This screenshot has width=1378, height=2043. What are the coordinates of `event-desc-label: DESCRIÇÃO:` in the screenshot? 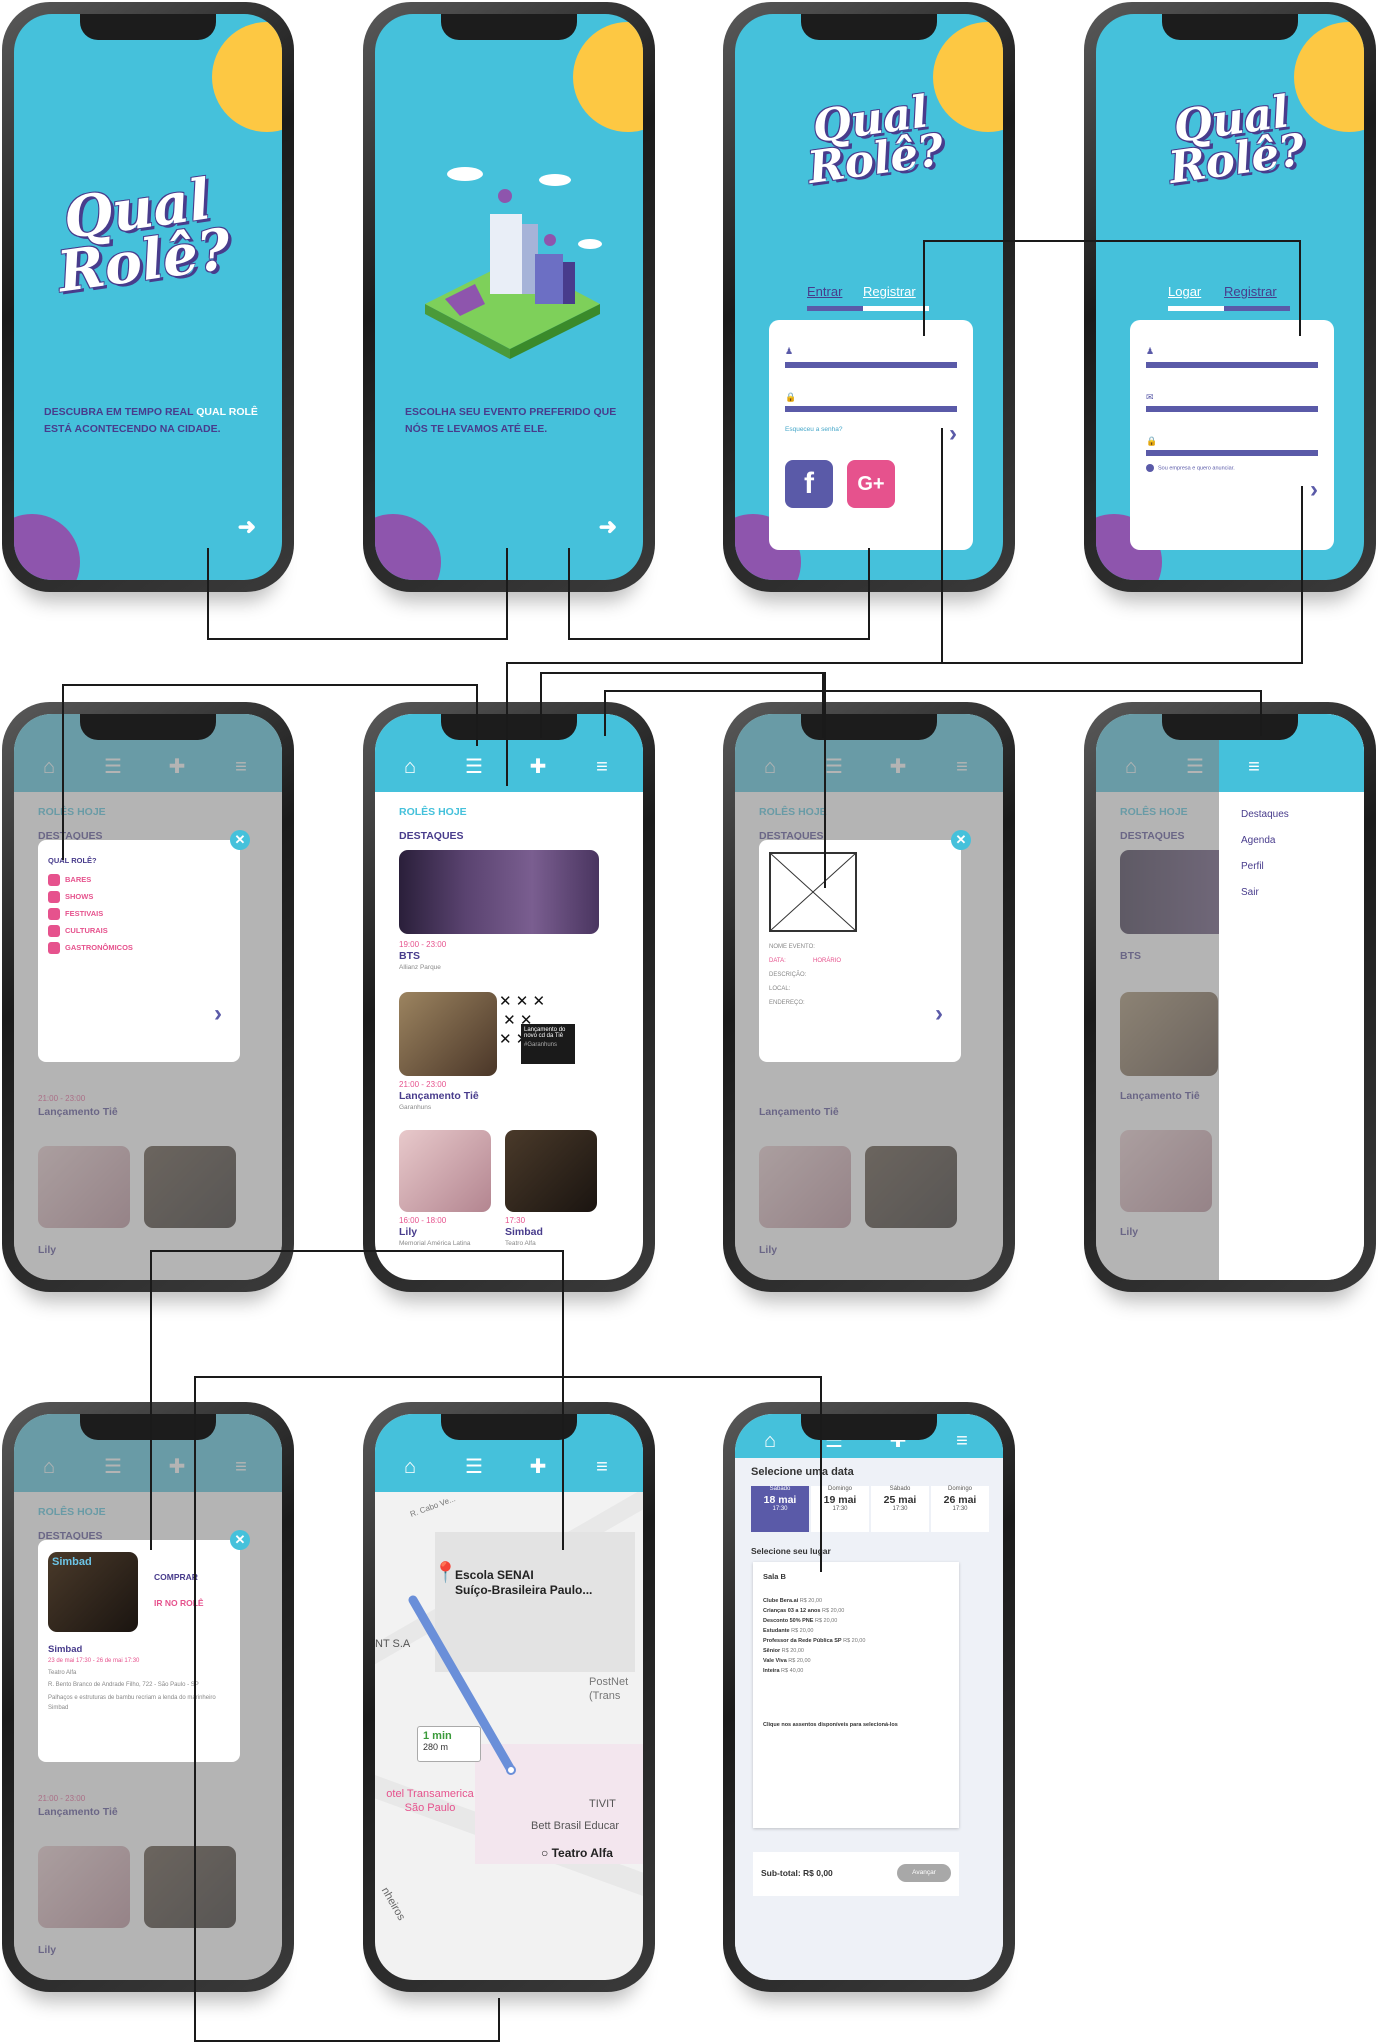 It's located at (787, 975).